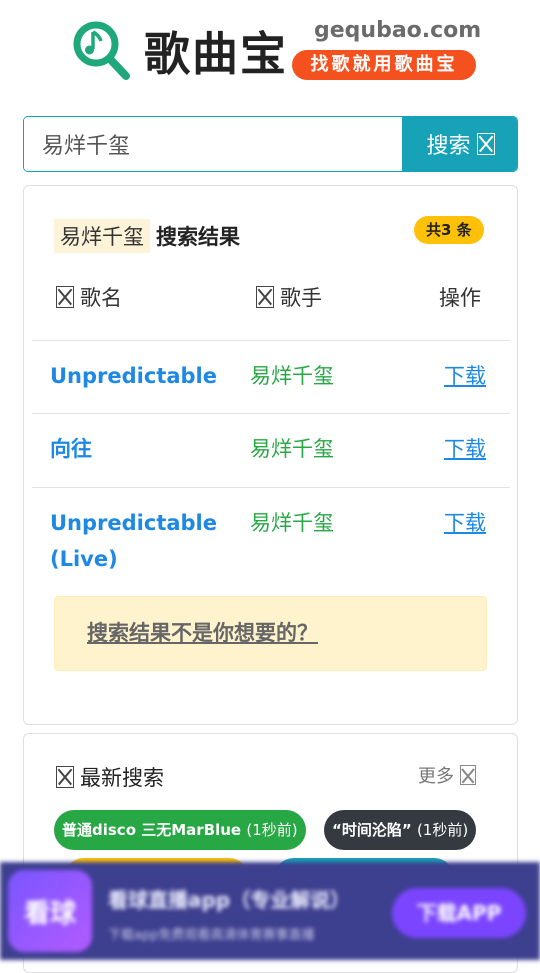  Describe the element at coordinates (202, 632) in the screenshot. I see `feedback-link: 搜索结果不是你想要的？` at that location.